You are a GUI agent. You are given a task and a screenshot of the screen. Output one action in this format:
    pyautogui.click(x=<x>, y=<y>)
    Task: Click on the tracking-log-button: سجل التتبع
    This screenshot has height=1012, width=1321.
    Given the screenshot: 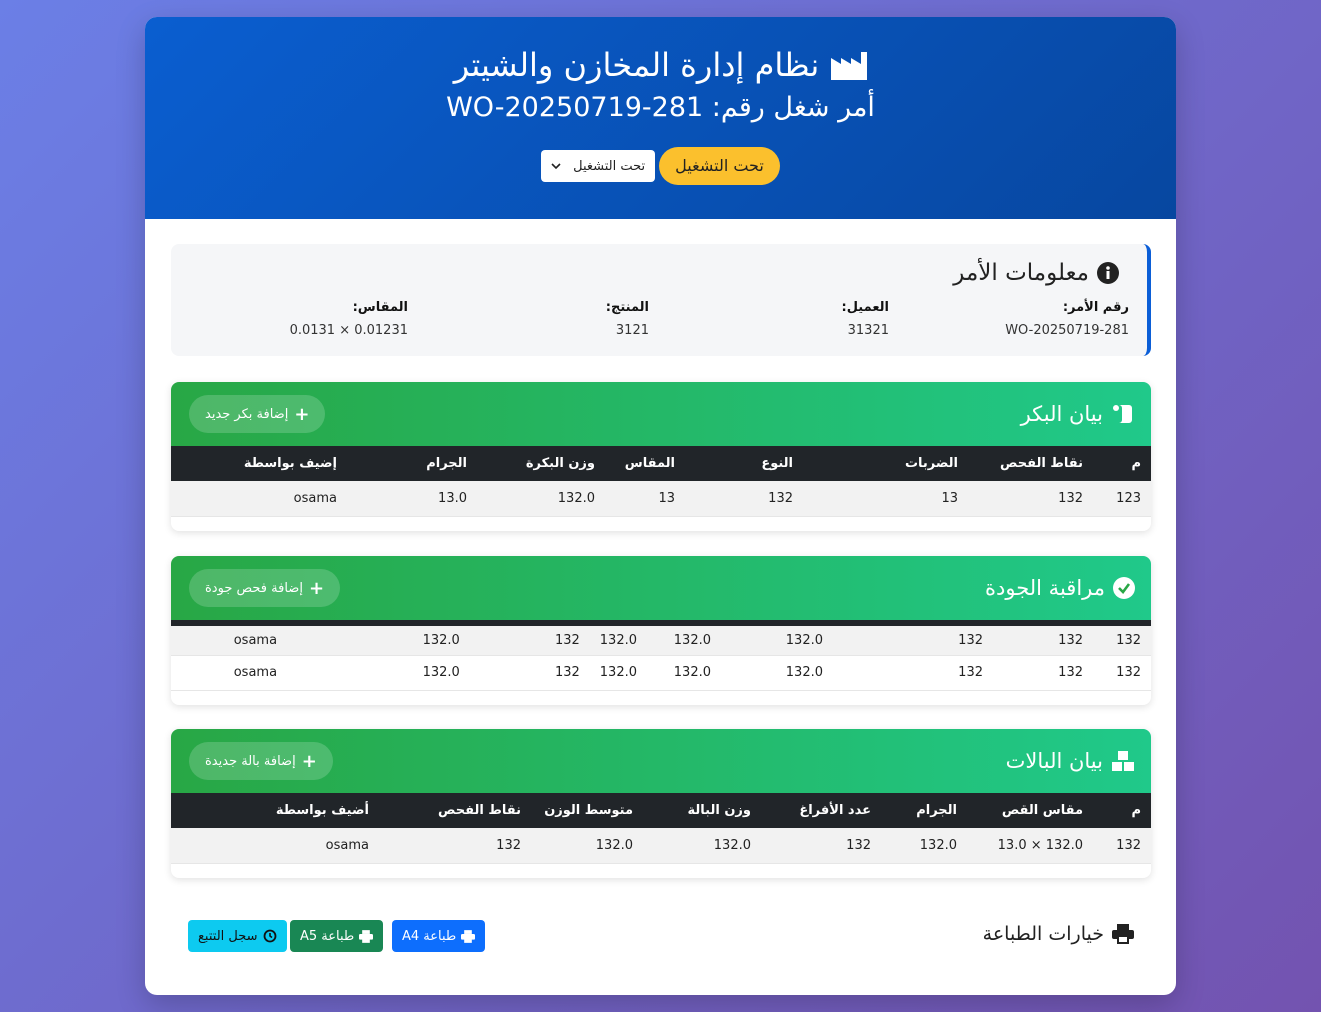 What is the action you would take?
    pyautogui.click(x=237, y=936)
    